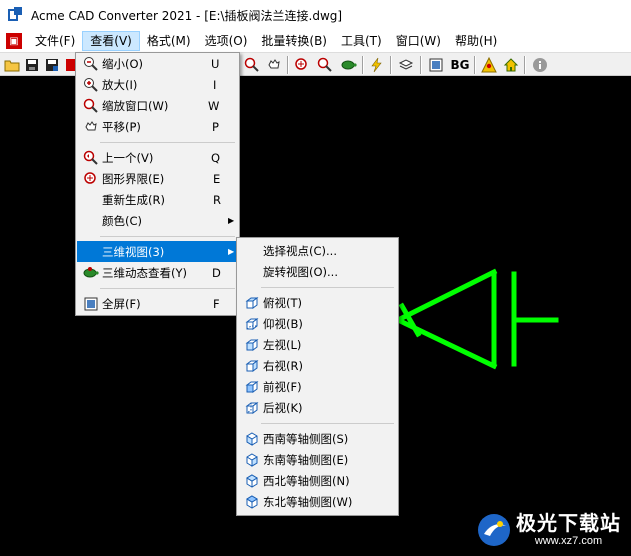  What do you see at coordinates (157, 220) in the screenshot?
I see `menu-color: 颜色(C) ▶` at bounding box center [157, 220].